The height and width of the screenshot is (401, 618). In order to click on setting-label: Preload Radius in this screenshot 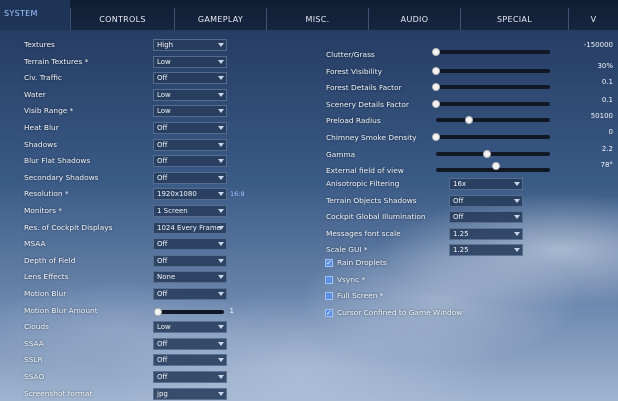, I will do `click(353, 121)`.